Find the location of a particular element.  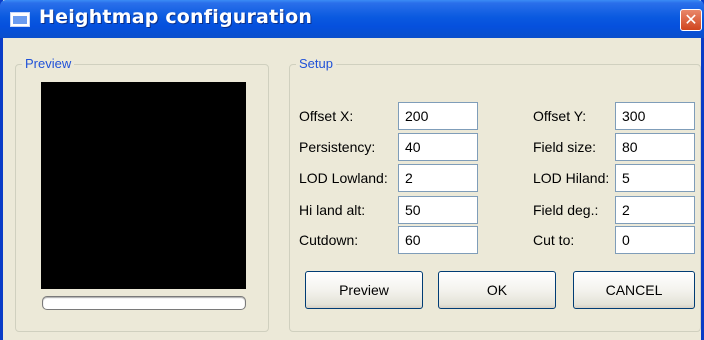

preview-group-label: Preview is located at coordinates (48, 63).